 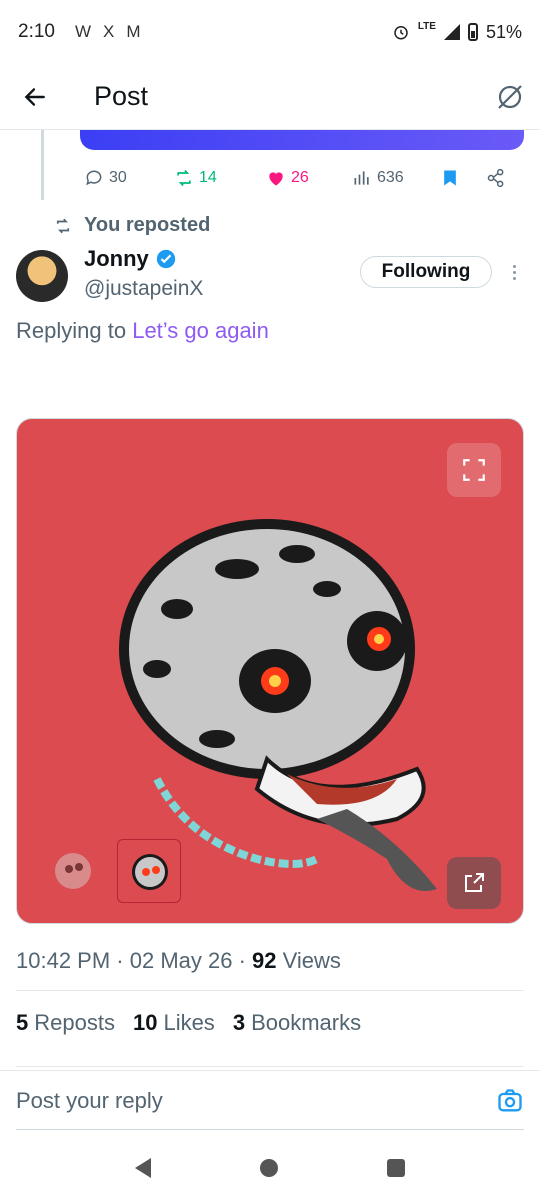 What do you see at coordinates (208, 177) in the screenshot?
I see `repost-count: 14` at bounding box center [208, 177].